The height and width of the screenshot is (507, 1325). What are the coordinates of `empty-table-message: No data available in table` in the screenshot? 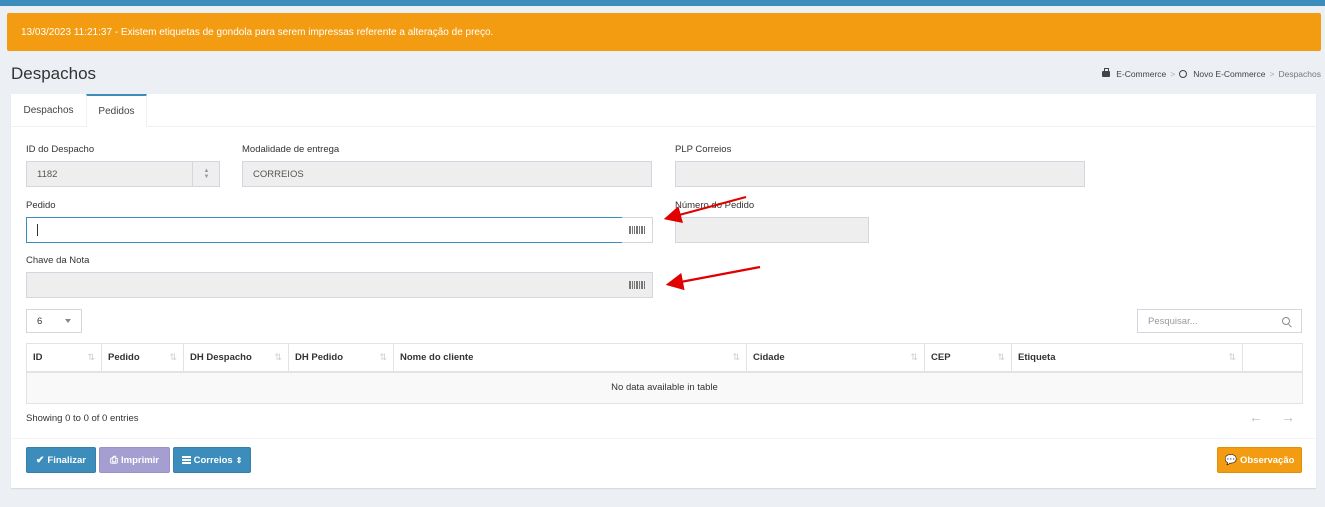 It's located at (664, 387).